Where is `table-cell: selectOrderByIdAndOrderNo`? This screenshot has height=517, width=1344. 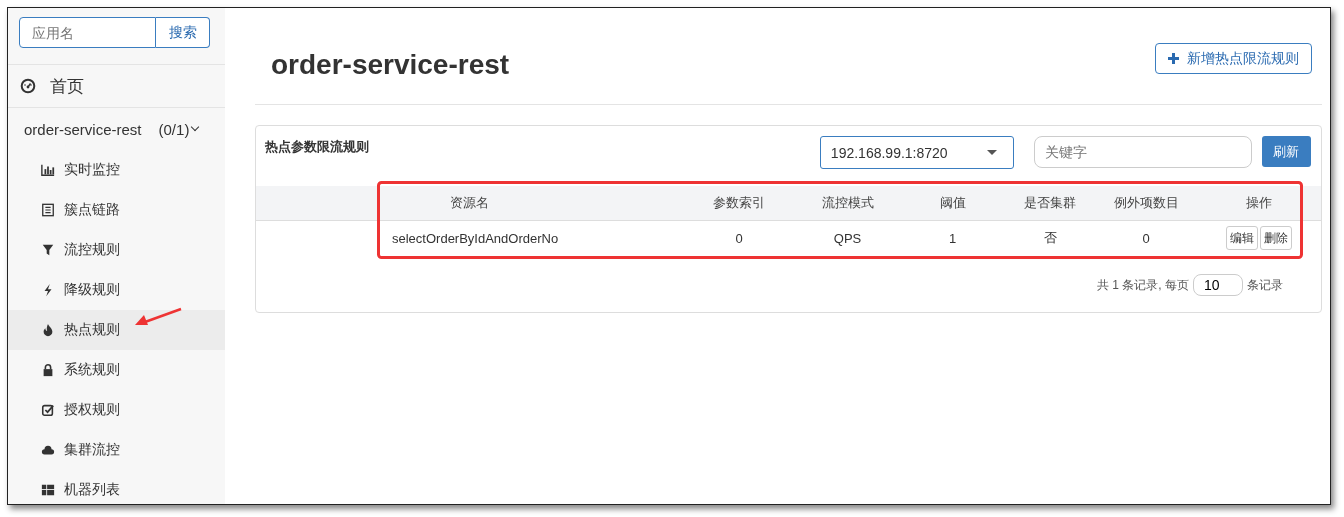 table-cell: selectOrderByIdAndOrderNo is located at coordinates (531, 238).